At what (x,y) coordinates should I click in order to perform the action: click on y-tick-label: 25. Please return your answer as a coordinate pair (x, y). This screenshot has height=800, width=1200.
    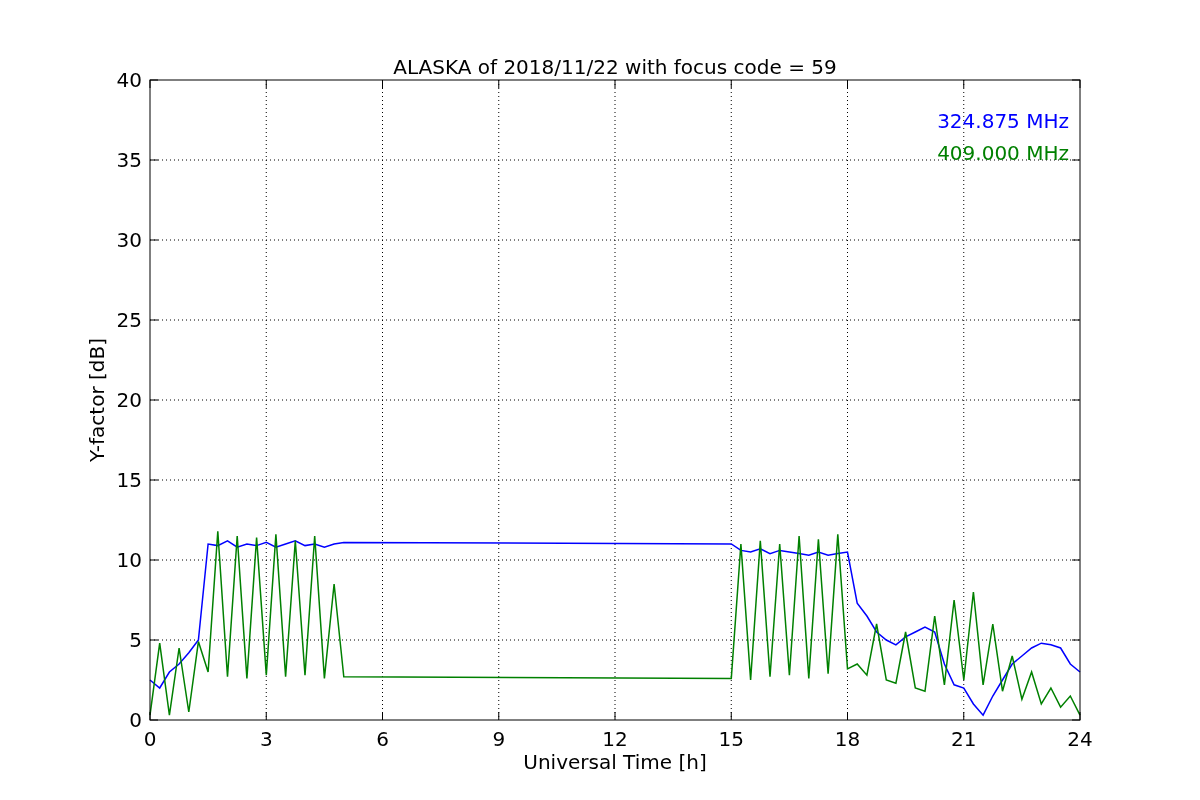
    Looking at the image, I should click on (129, 320).